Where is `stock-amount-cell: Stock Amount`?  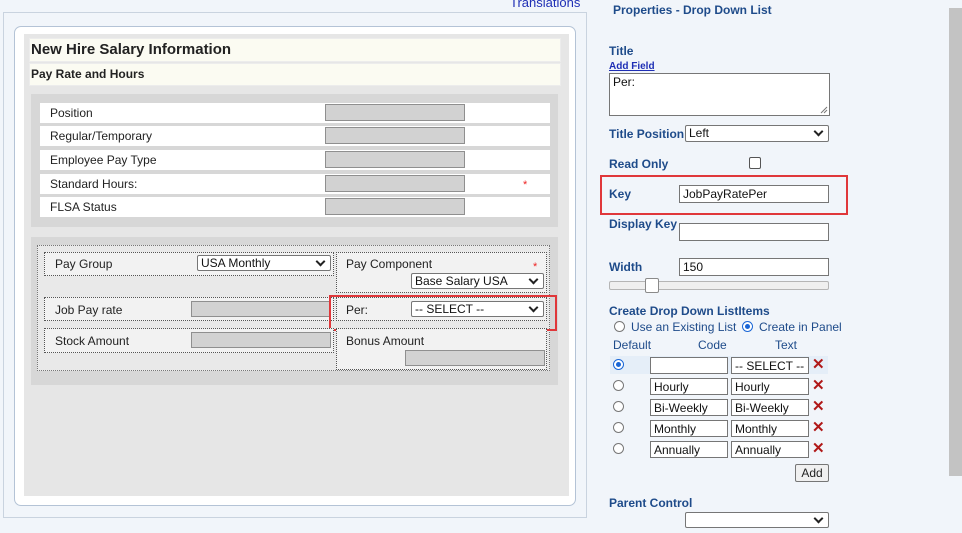 stock-amount-cell: Stock Amount is located at coordinates (189, 340).